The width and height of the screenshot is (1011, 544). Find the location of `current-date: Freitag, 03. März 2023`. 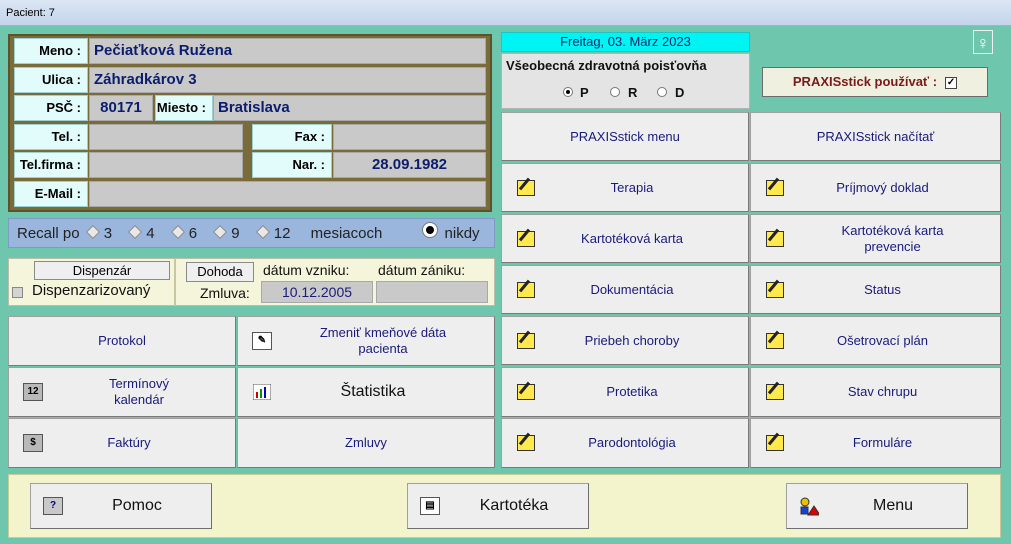

current-date: Freitag, 03. März 2023 is located at coordinates (625, 42).